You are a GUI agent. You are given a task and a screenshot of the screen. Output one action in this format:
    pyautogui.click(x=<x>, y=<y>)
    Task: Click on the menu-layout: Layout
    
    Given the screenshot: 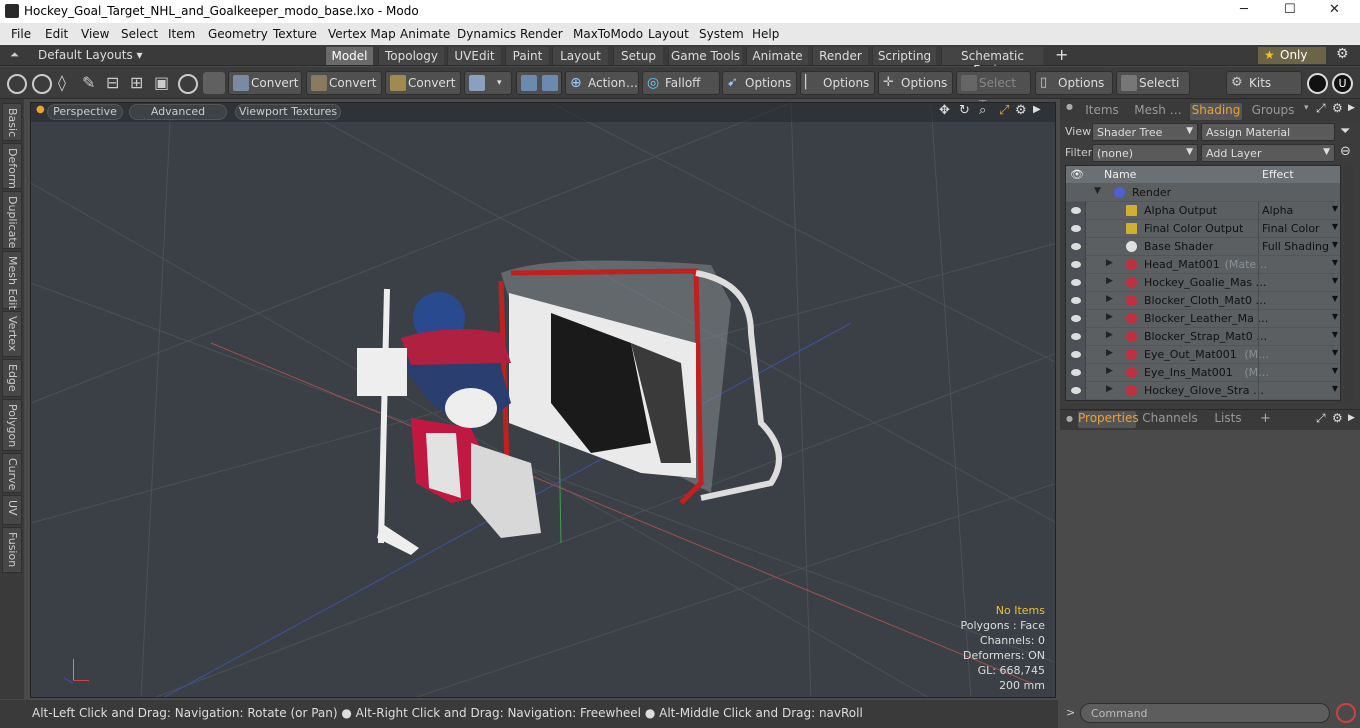 What is the action you would take?
    pyautogui.click(x=668, y=34)
    